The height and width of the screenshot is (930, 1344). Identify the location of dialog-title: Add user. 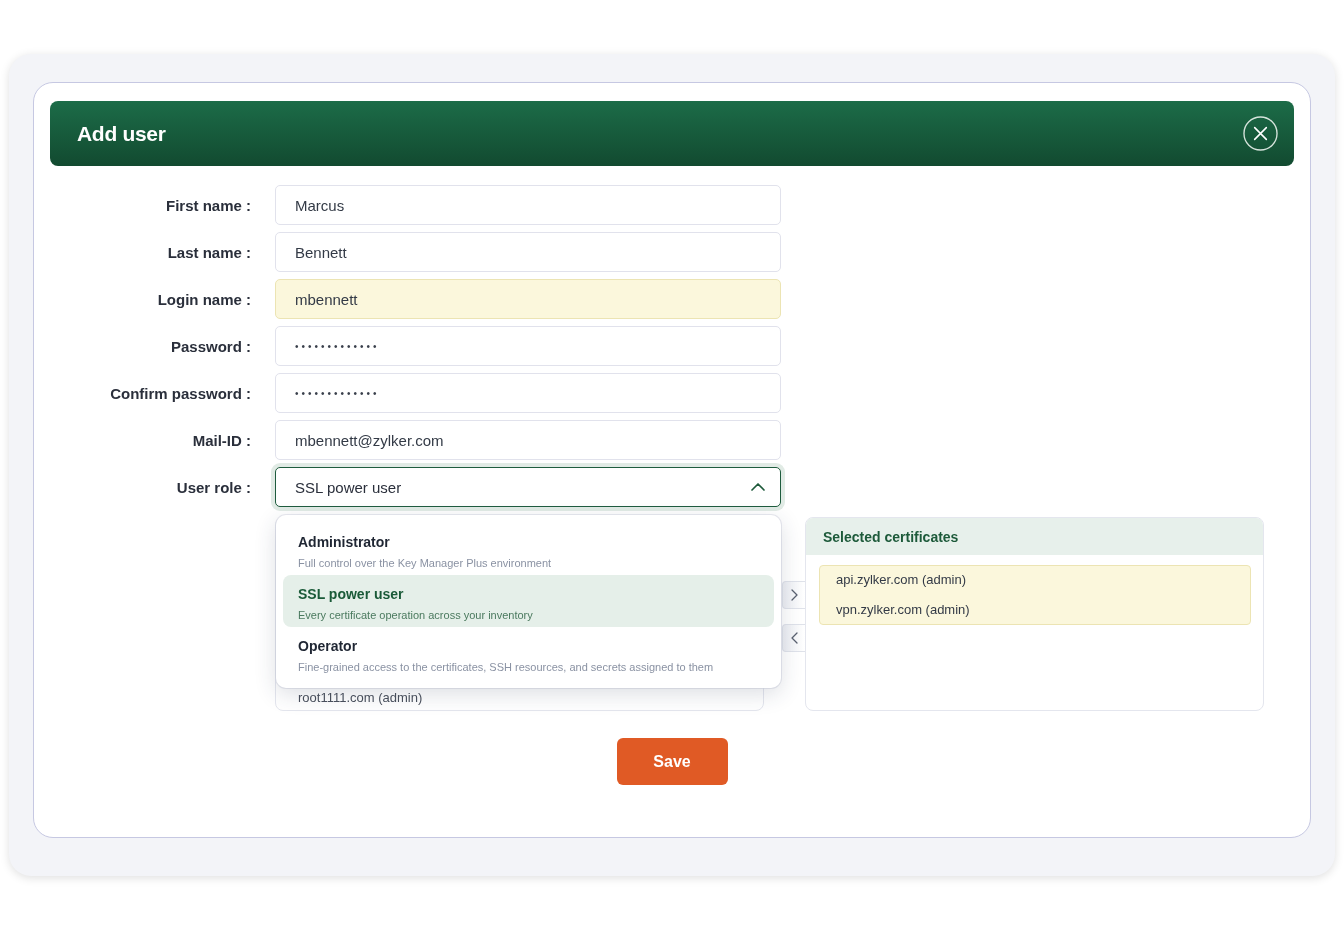
(121, 133).